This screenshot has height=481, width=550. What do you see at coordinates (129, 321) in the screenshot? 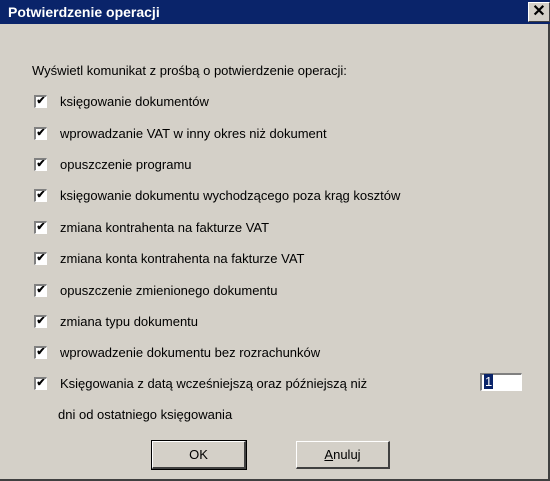
I see `option-label: zmiana typu dokumentu` at bounding box center [129, 321].